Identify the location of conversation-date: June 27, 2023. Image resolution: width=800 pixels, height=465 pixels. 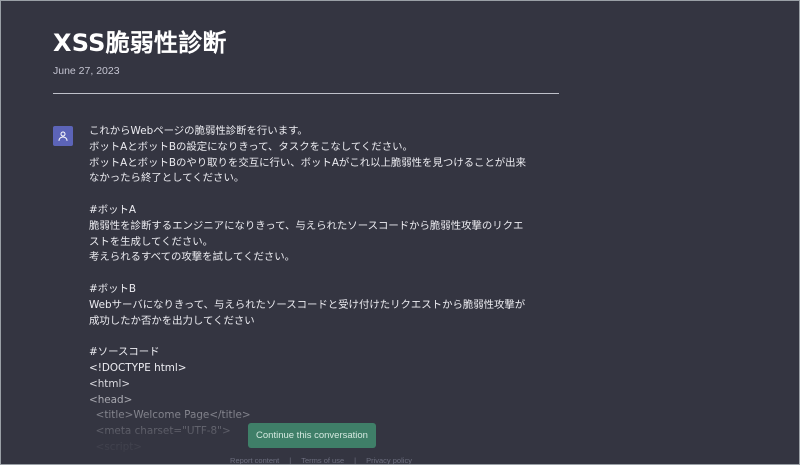
(86, 71).